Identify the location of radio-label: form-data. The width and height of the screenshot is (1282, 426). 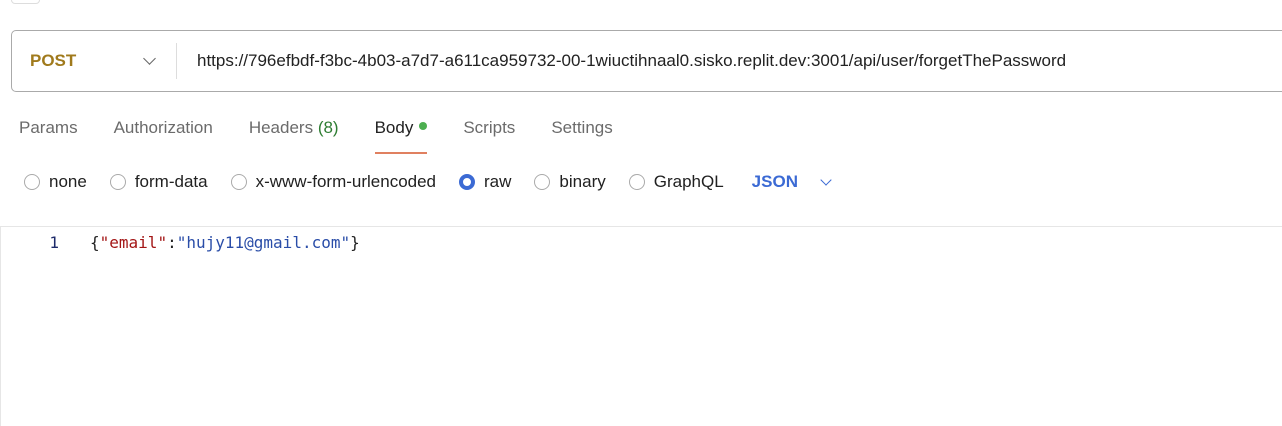
(171, 181).